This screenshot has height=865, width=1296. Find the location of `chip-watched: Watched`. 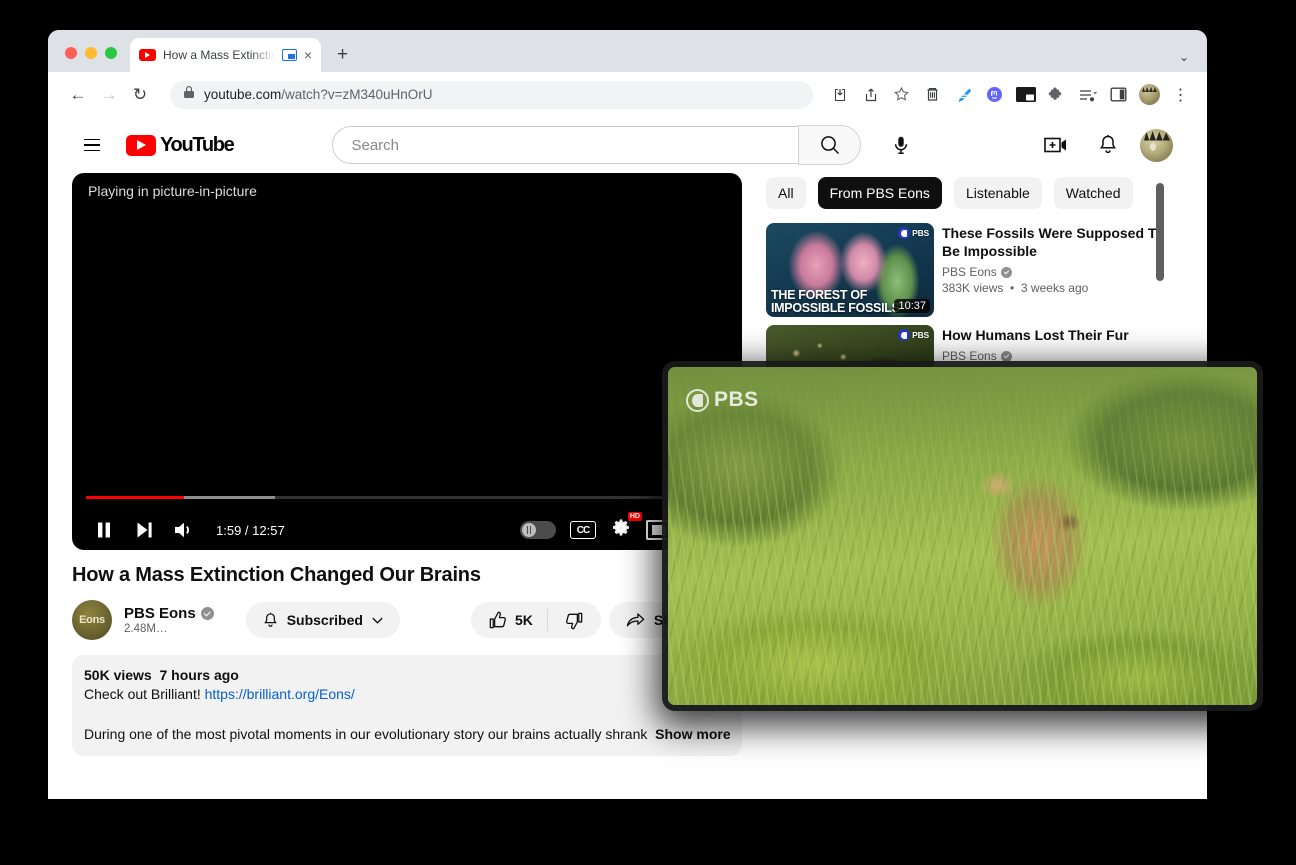

chip-watched: Watched is located at coordinates (1093, 193).